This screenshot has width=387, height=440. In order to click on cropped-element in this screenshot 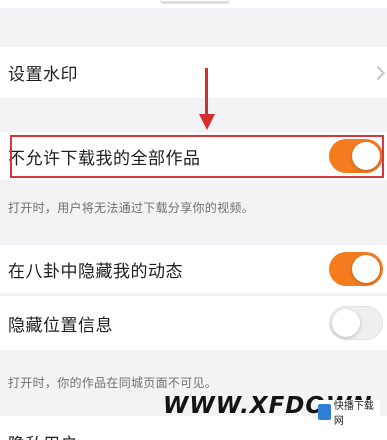, I will do `click(195, 2)`.